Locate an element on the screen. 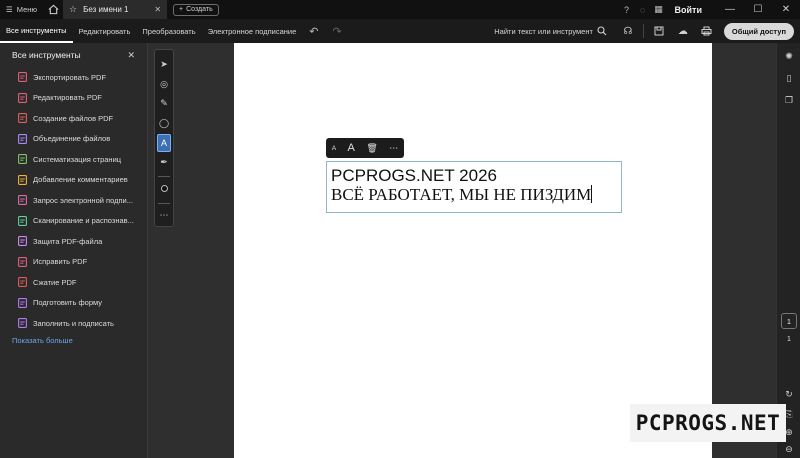 The image size is (800, 458). home-icon is located at coordinates (53, 9).